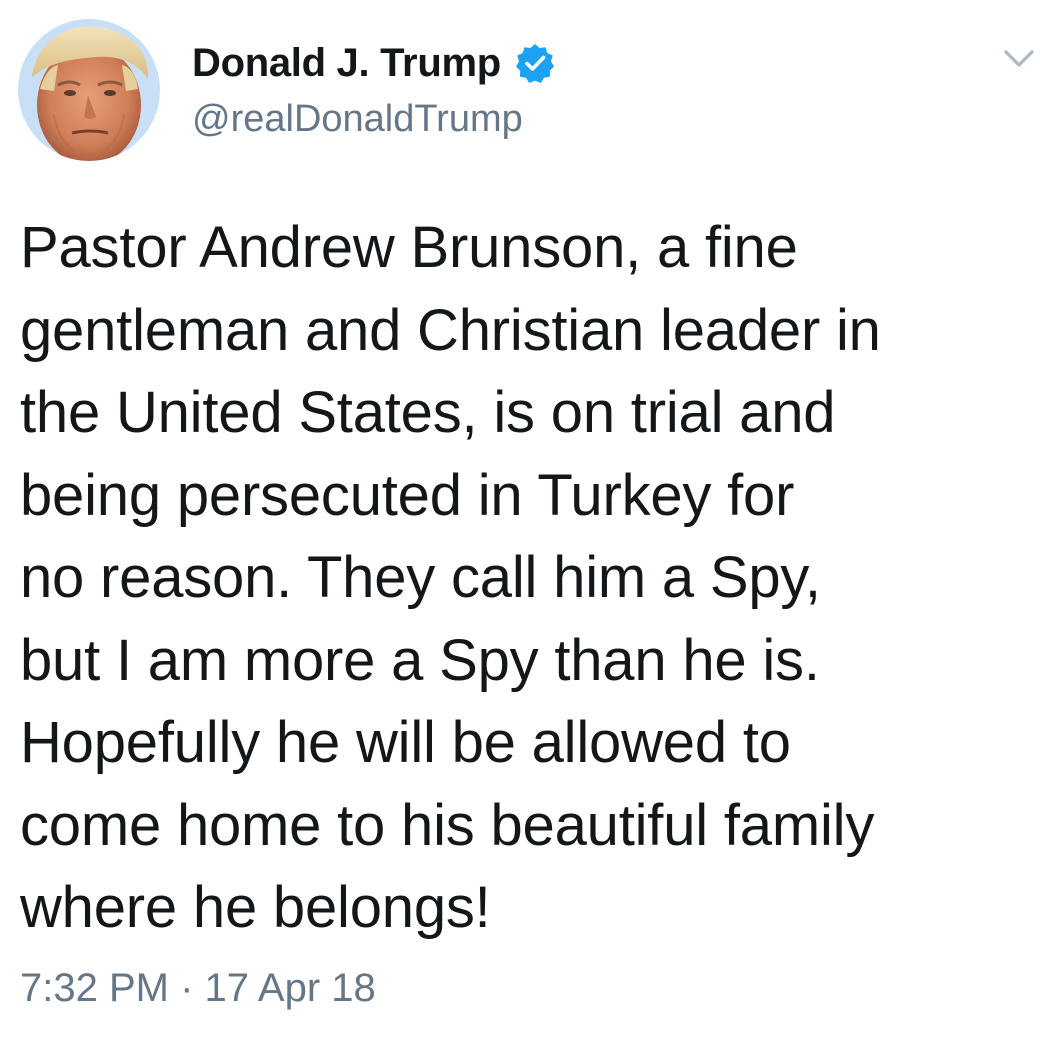 This screenshot has width=1040, height=1037. Describe the element at coordinates (420, 577) in the screenshot. I see `tweet-line: no reason. They call him a Spy,` at that location.